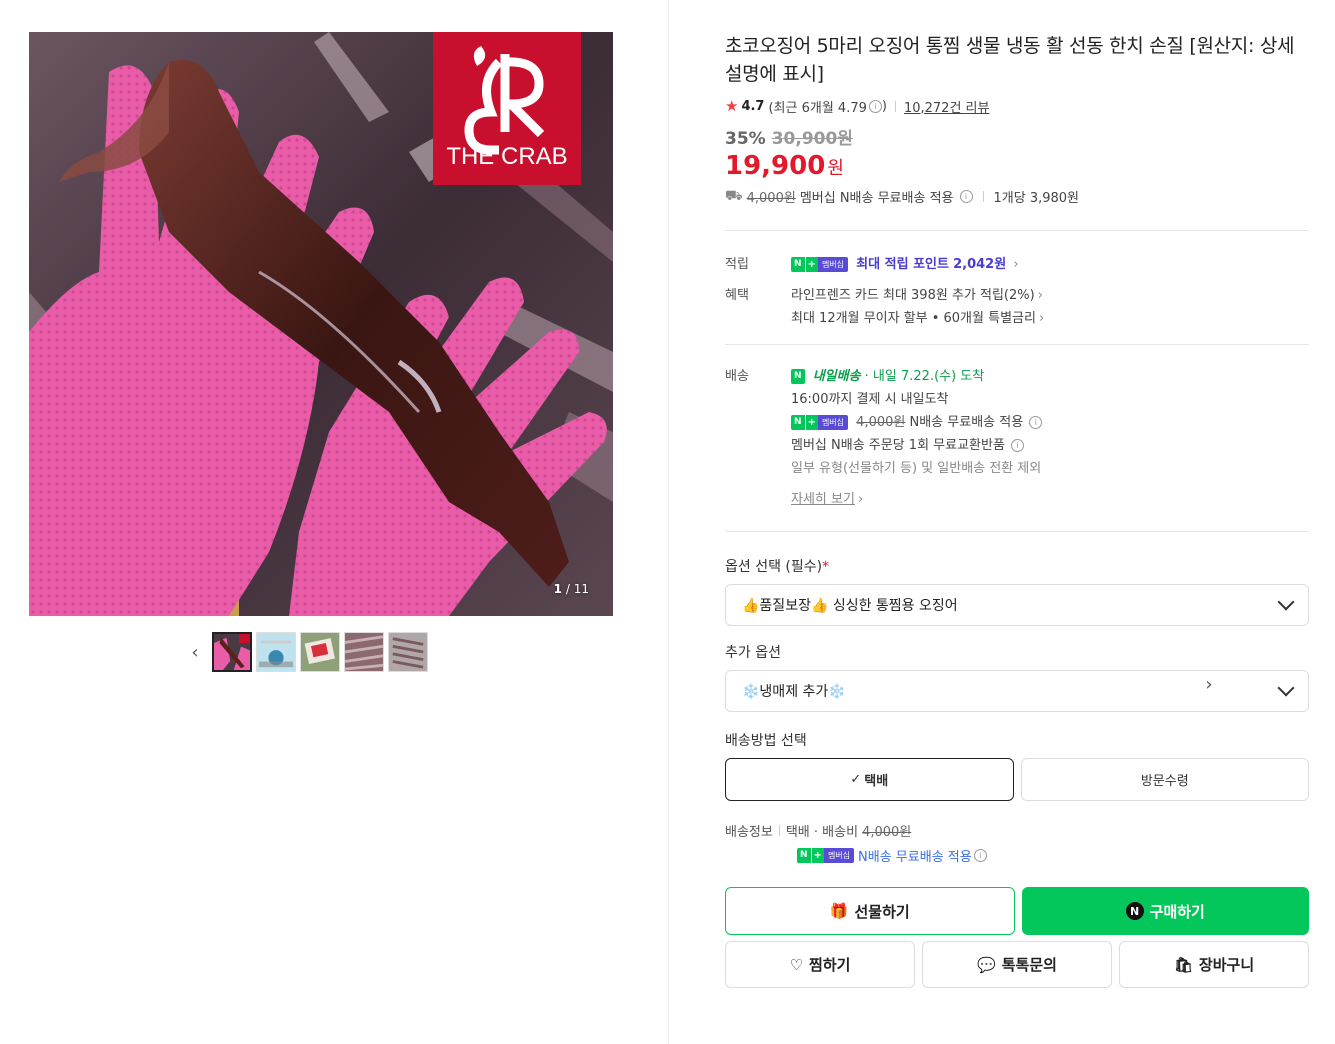  I want to click on shipping-summary: ⛟ 4,000원 멤버십 N배송 무료배송 적용 i 1개당 3,980원, so click(1017, 197).